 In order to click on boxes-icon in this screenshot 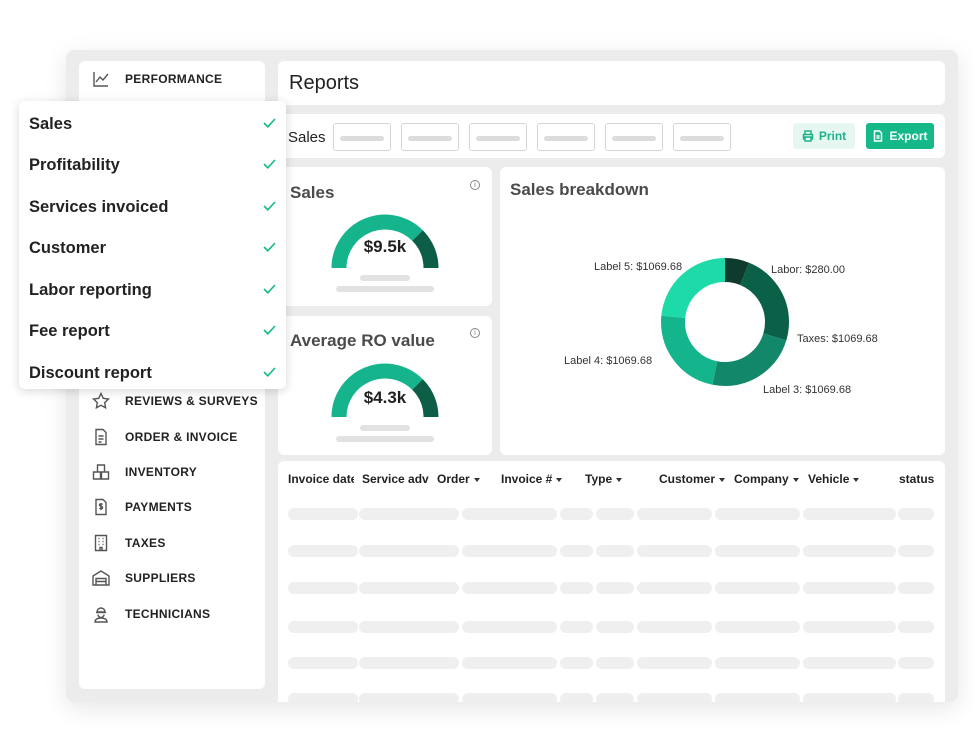, I will do `click(101, 472)`.